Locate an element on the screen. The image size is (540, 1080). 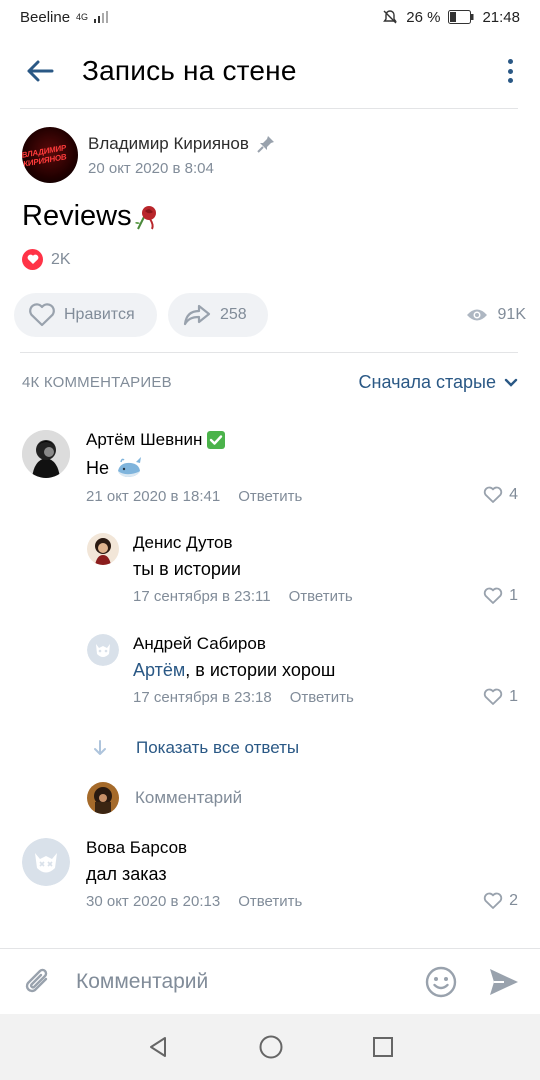
pin-icon is located at coordinates (265, 144).